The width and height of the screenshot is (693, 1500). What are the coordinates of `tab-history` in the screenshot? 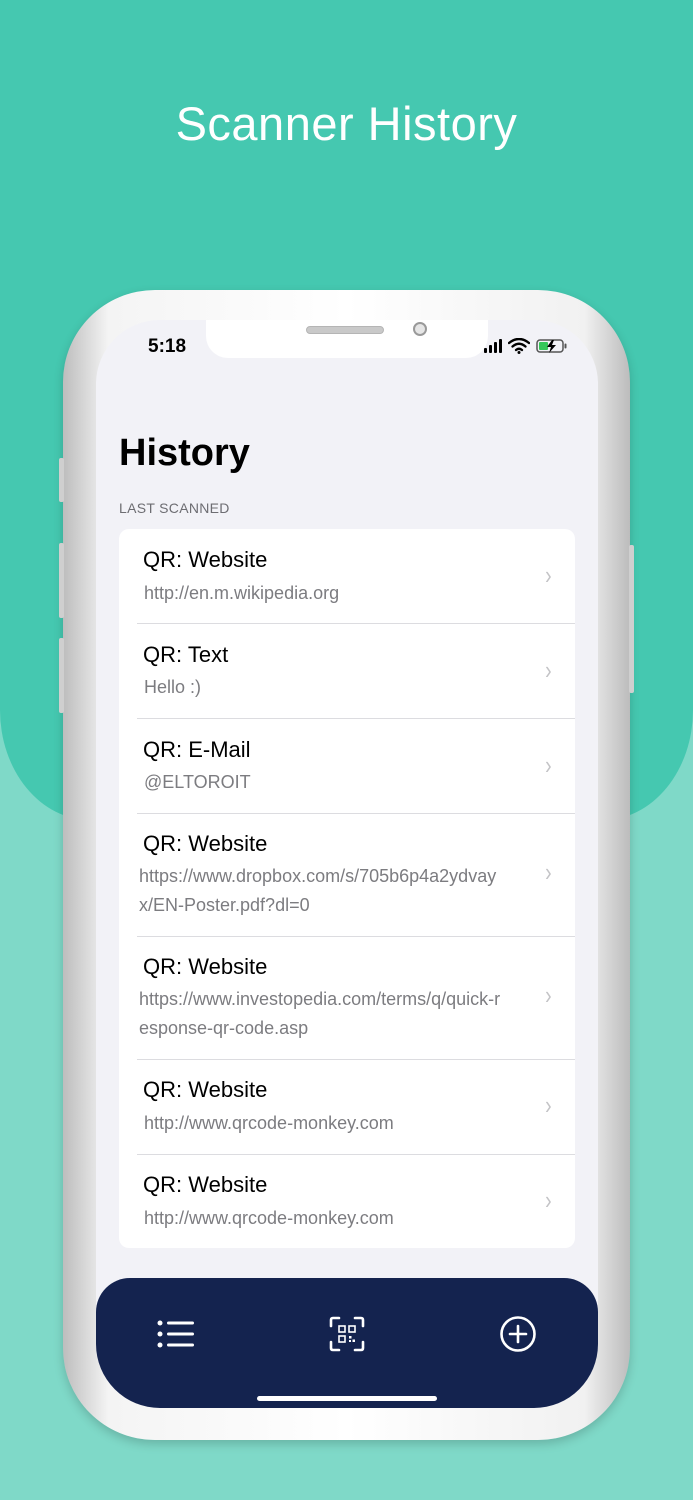 It's located at (176, 1334).